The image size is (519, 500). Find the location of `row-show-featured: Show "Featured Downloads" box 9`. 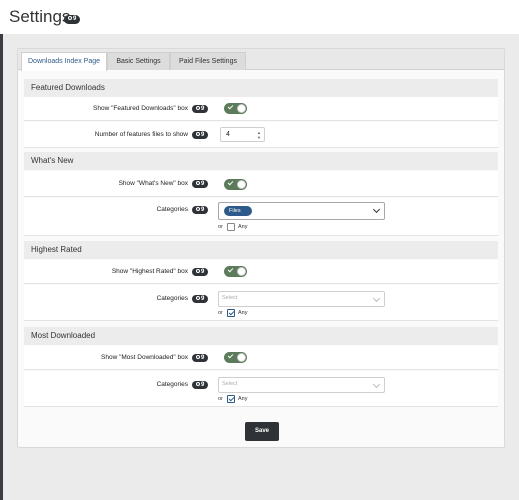

row-show-featured: Show "Featured Downloads" box 9 is located at coordinates (261, 109).